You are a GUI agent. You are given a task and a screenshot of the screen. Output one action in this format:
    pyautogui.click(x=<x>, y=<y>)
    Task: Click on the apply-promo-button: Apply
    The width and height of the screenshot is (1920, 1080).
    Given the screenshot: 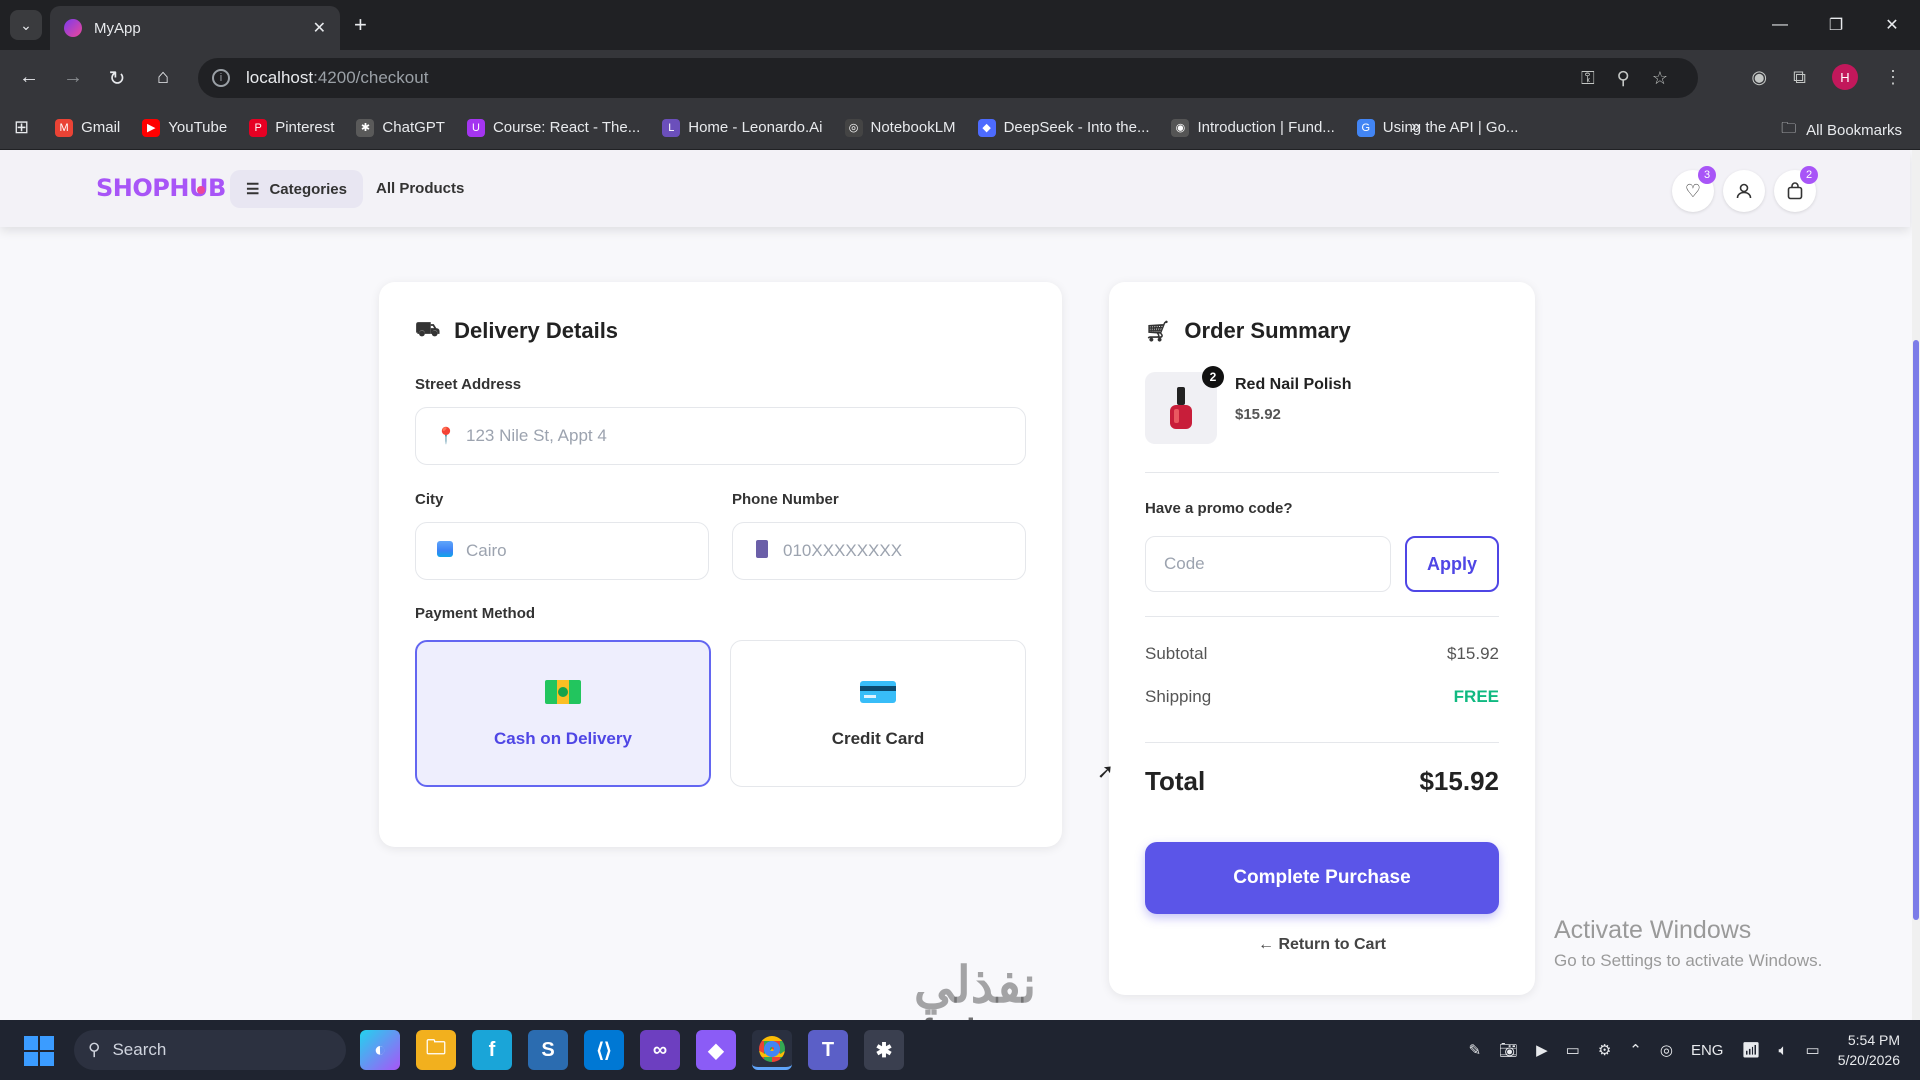 What is the action you would take?
    pyautogui.click(x=1452, y=564)
    